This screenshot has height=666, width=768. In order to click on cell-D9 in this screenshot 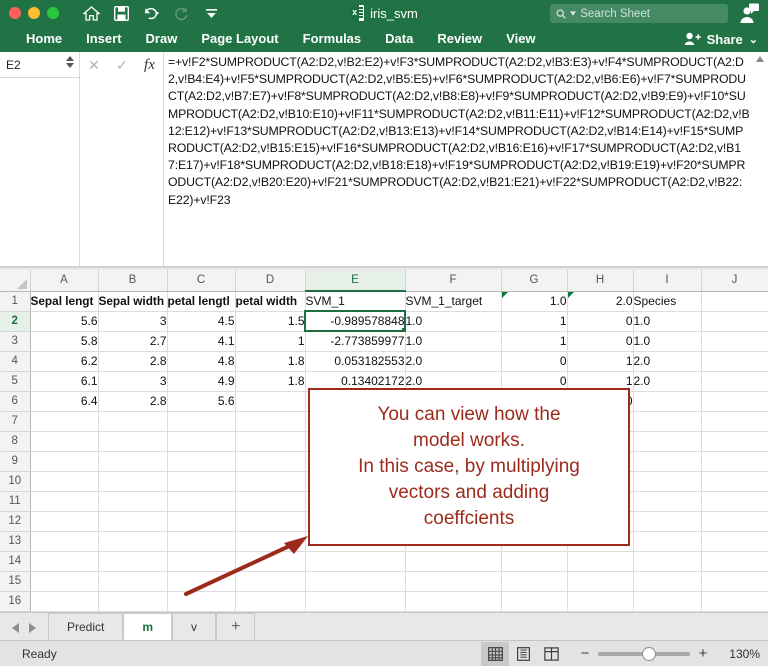, I will do `click(270, 461)`.